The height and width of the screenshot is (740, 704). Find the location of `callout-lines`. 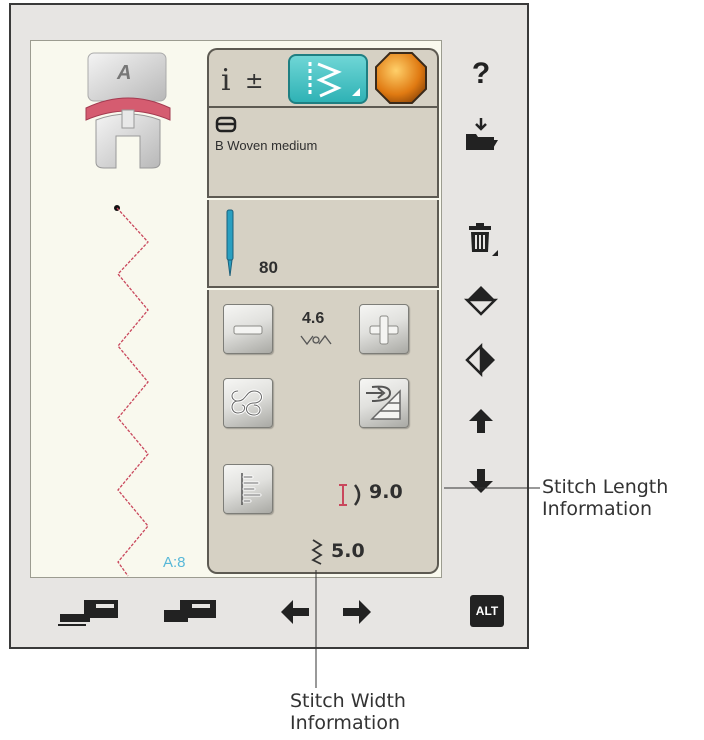

callout-lines is located at coordinates (427, 587).